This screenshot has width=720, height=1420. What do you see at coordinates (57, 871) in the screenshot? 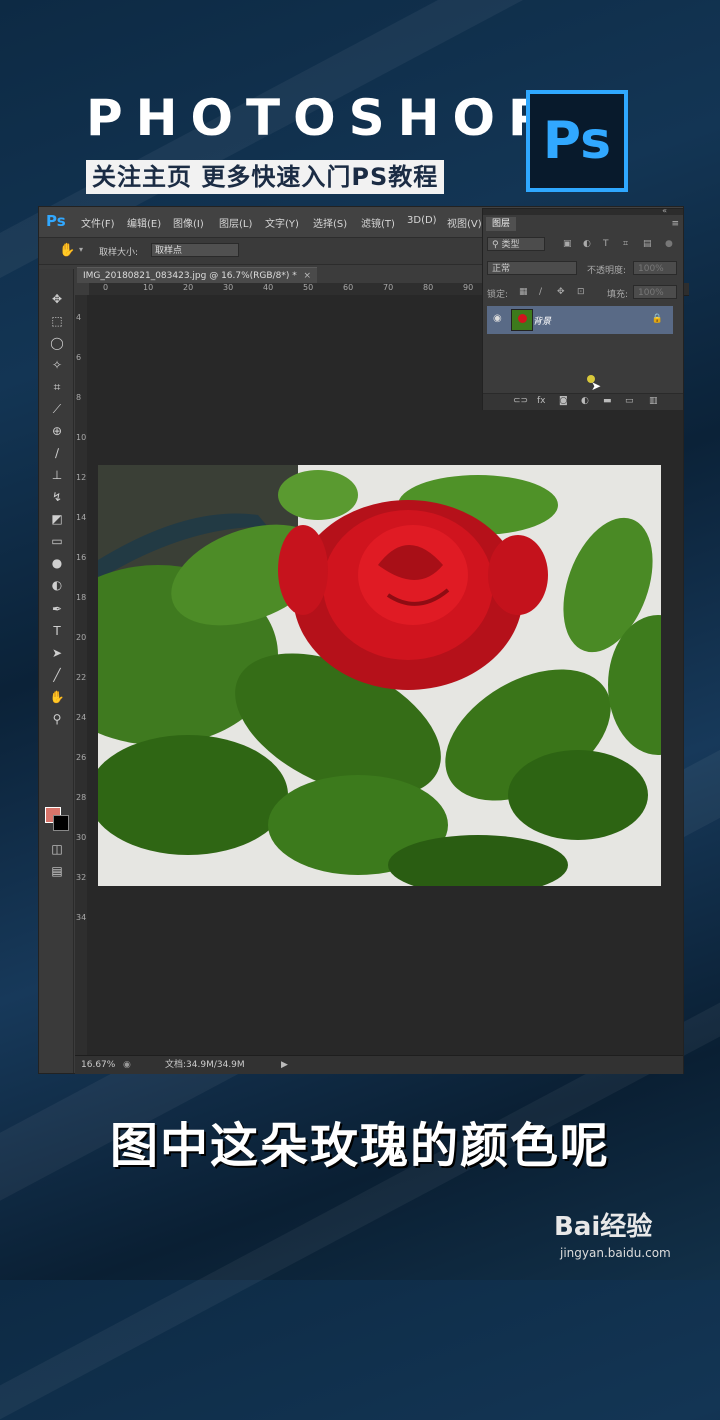
I see `screen-mode-icon: ▤` at bounding box center [57, 871].